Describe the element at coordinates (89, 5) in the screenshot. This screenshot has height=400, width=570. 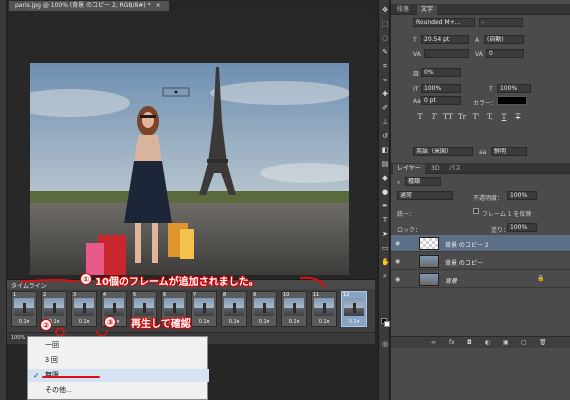
I see `document-tab: paris.jpg @ 100% (背景 のコピー 2, RGB/8#) * ×` at that location.